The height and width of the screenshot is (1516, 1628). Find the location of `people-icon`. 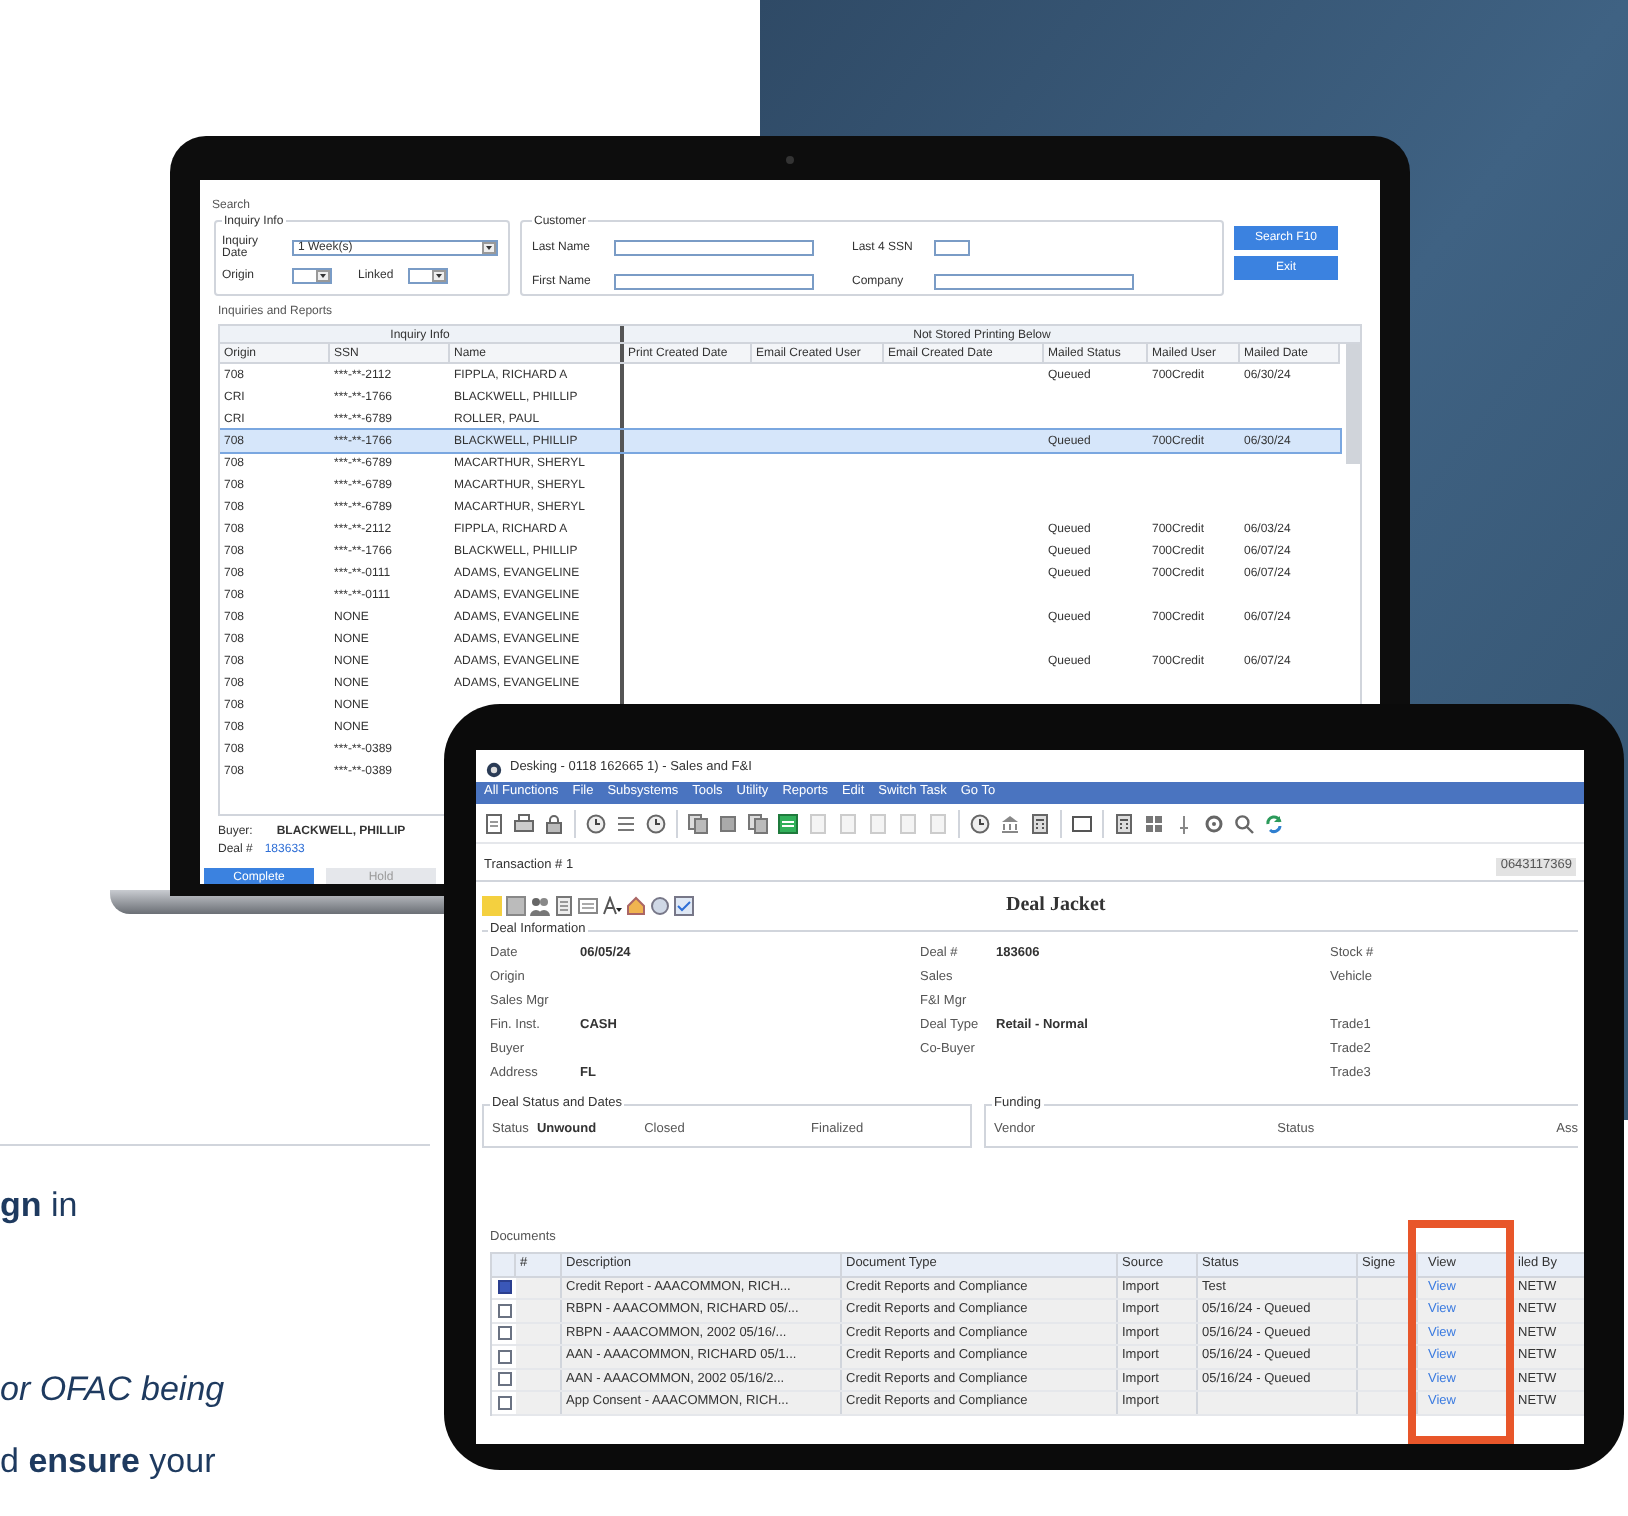

people-icon is located at coordinates (540, 906).